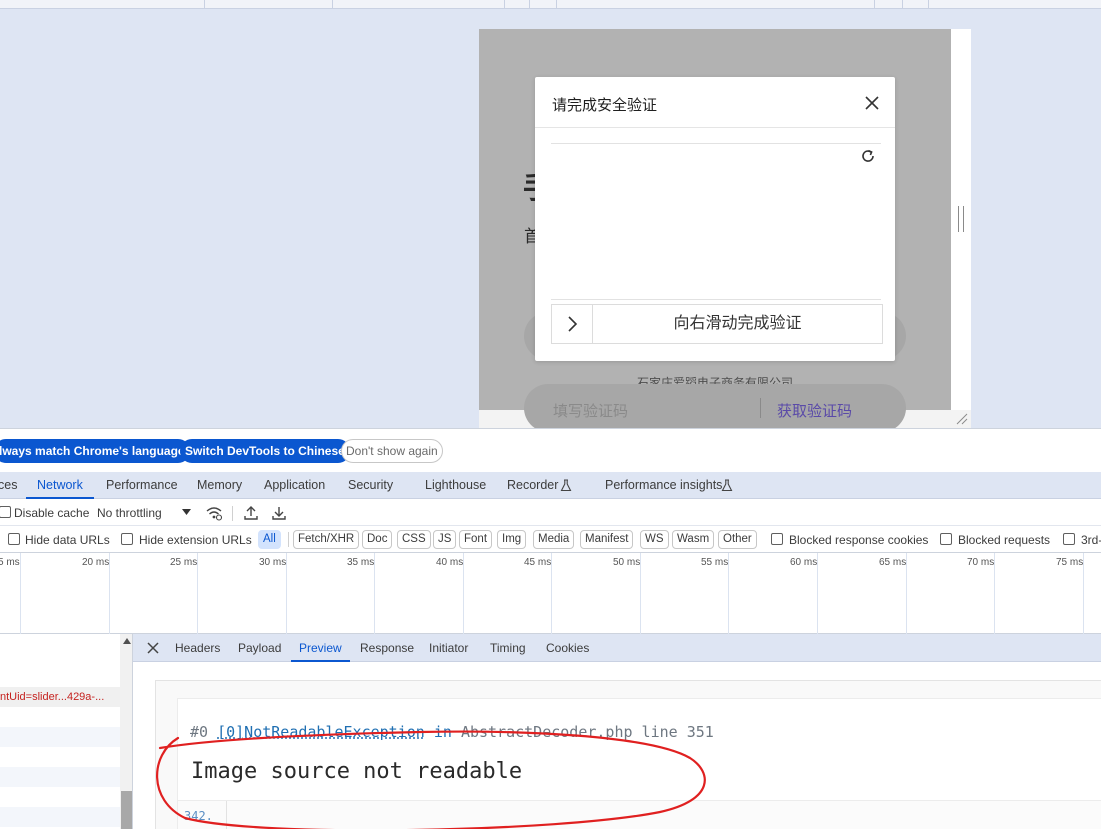 The height and width of the screenshot is (829, 1101). I want to click on filter-manifest: Manifest, so click(607, 539).